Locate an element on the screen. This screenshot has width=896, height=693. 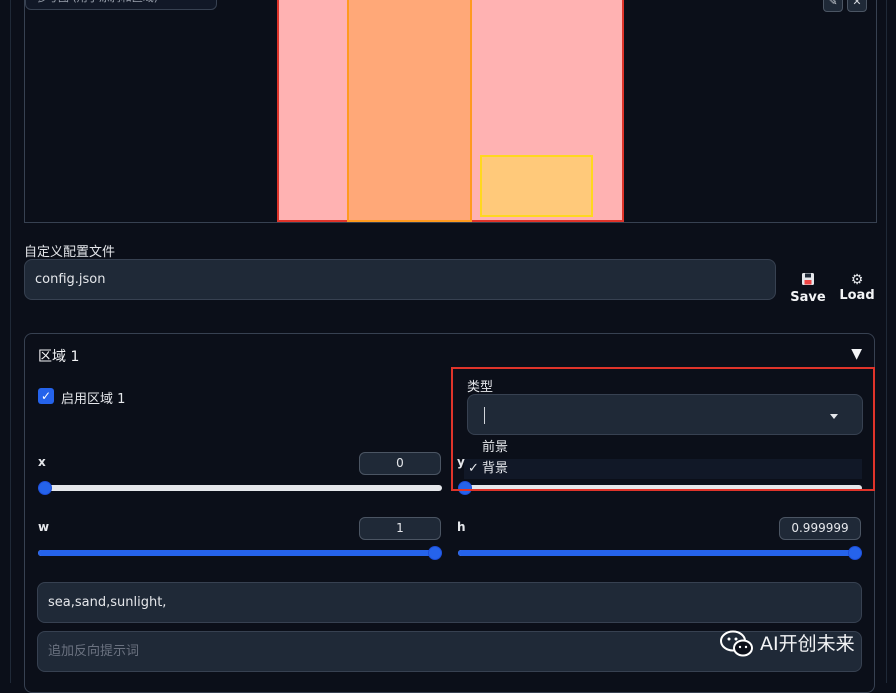
w-number-input: 1 is located at coordinates (400, 528).